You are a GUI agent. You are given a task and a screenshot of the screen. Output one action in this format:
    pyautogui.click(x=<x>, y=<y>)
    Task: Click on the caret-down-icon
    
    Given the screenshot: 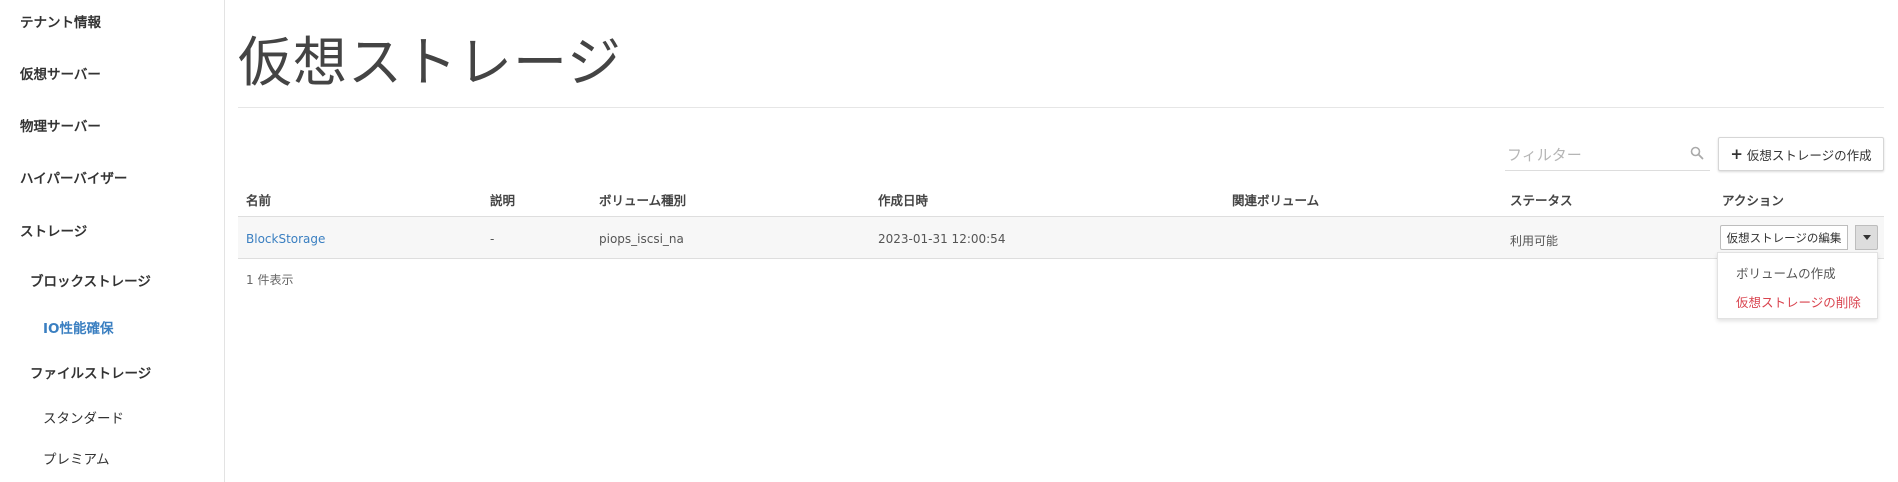 What is the action you would take?
    pyautogui.click(x=1866, y=237)
    